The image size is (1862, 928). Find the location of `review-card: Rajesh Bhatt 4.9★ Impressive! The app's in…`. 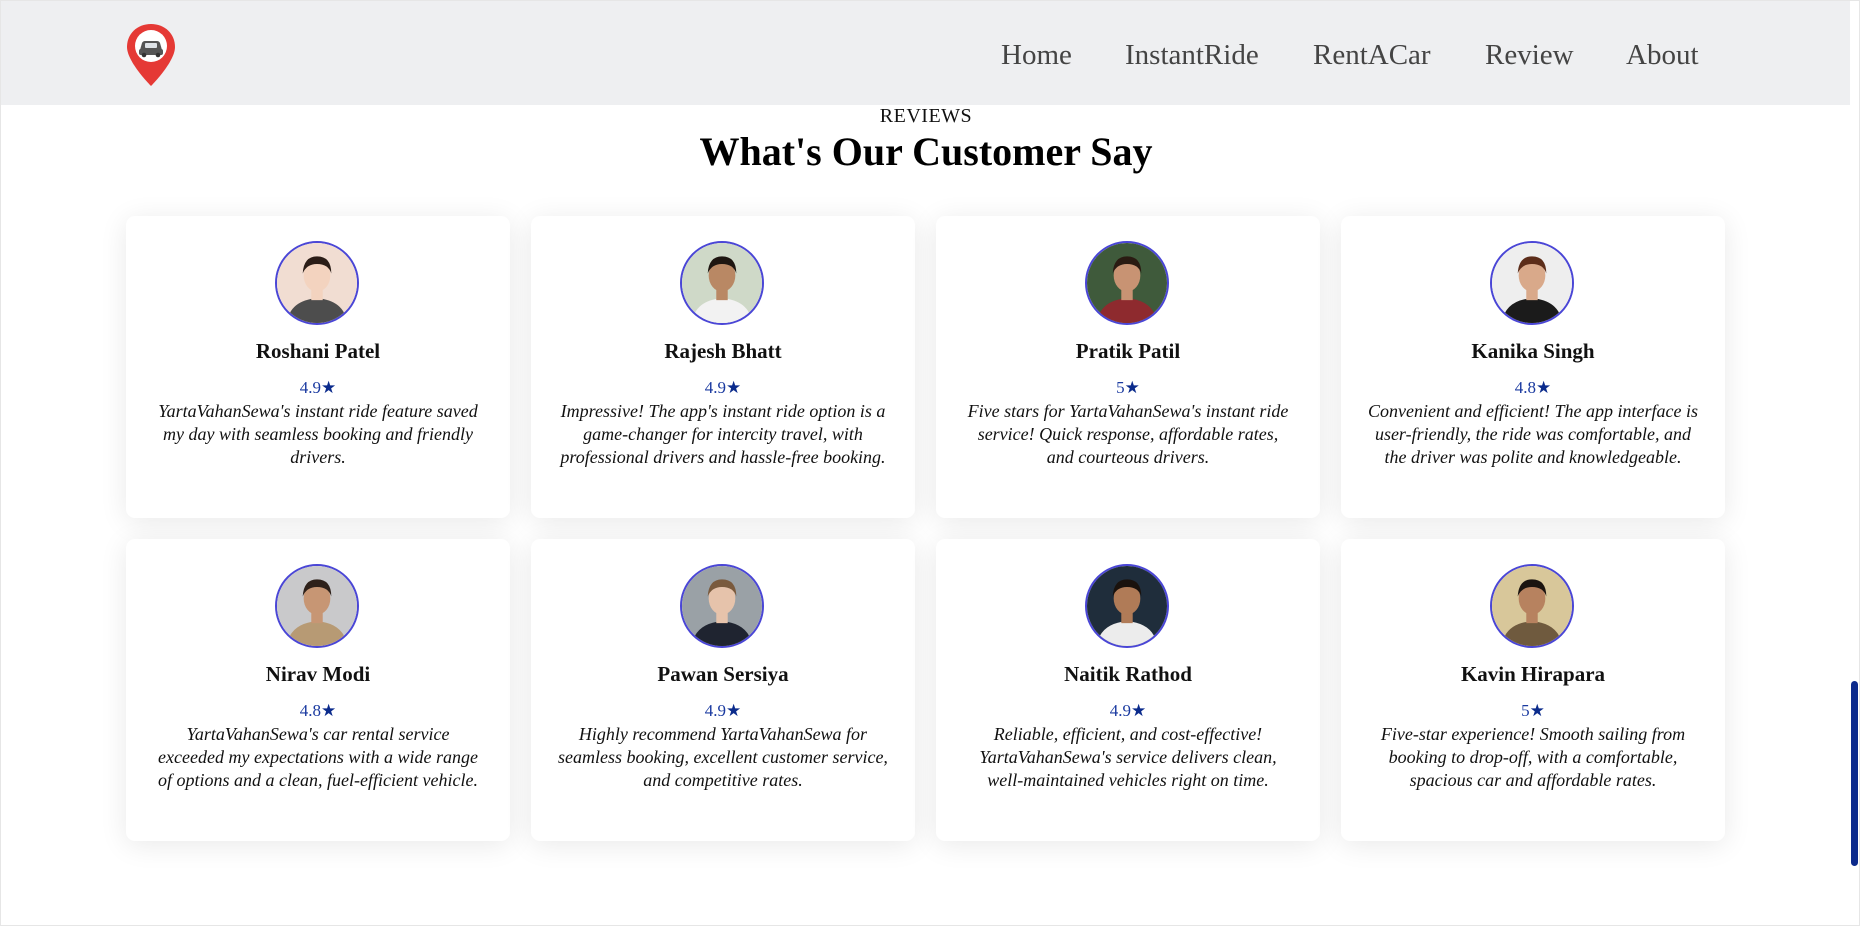

review-card: Rajesh Bhatt 4.9★ Impressive! The app's in… is located at coordinates (723, 367).